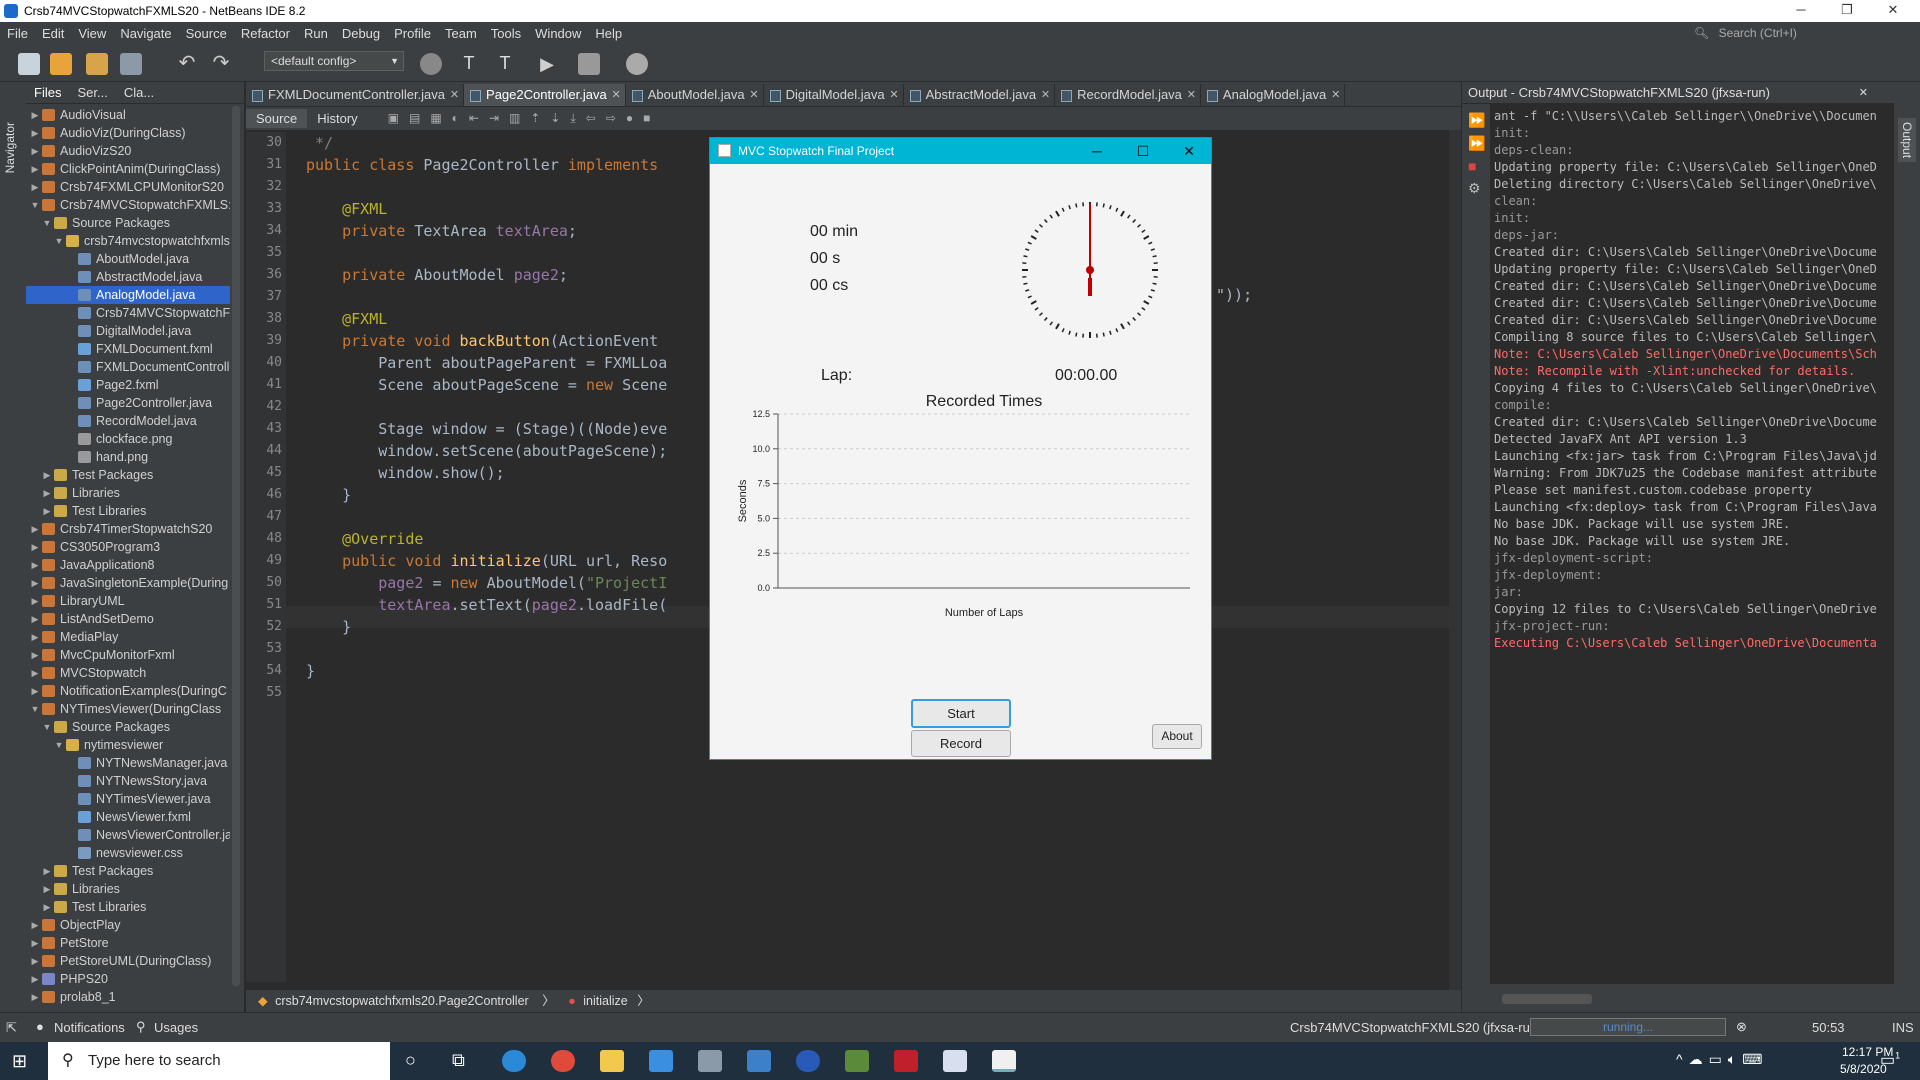  I want to click on tree-item: ▶ AudioVisual, so click(128, 115).